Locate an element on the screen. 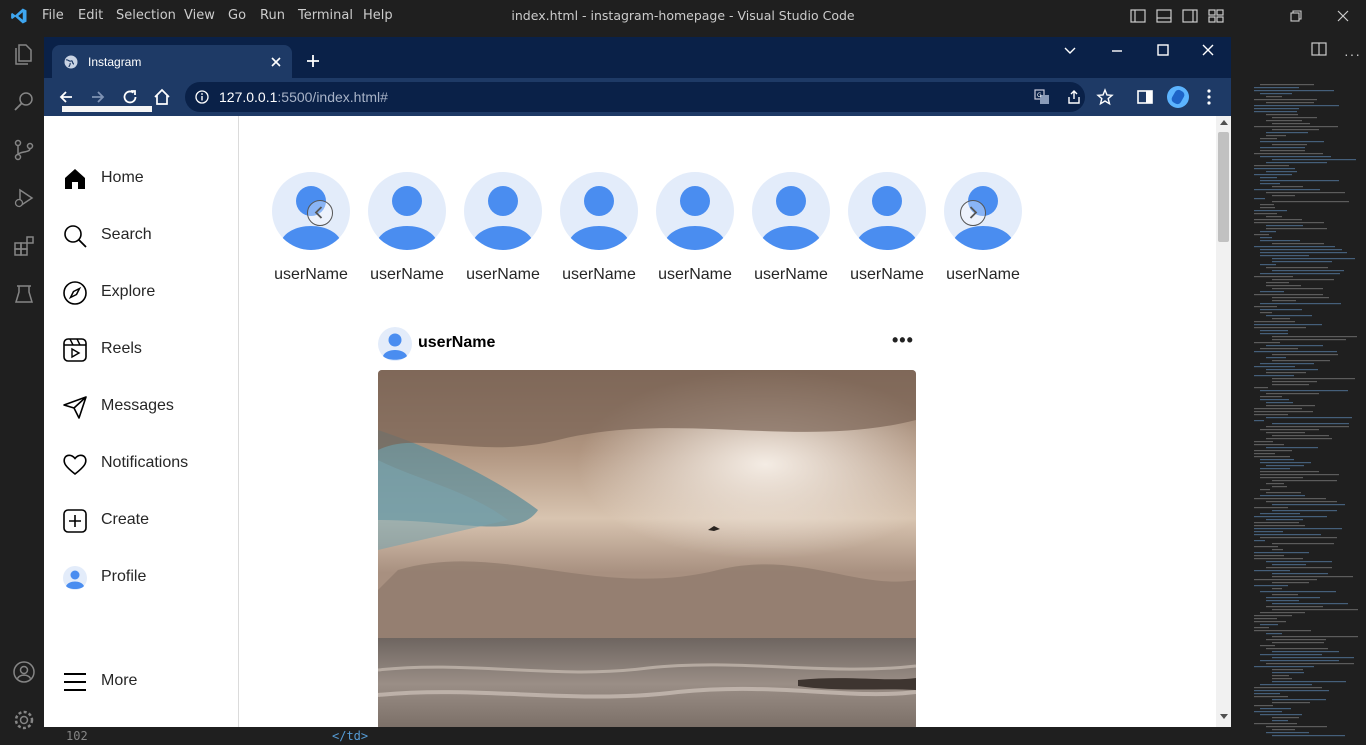 Image resolution: width=1366 pixels, height=745 pixels. customize-layout-icon is located at coordinates (1216, 16).